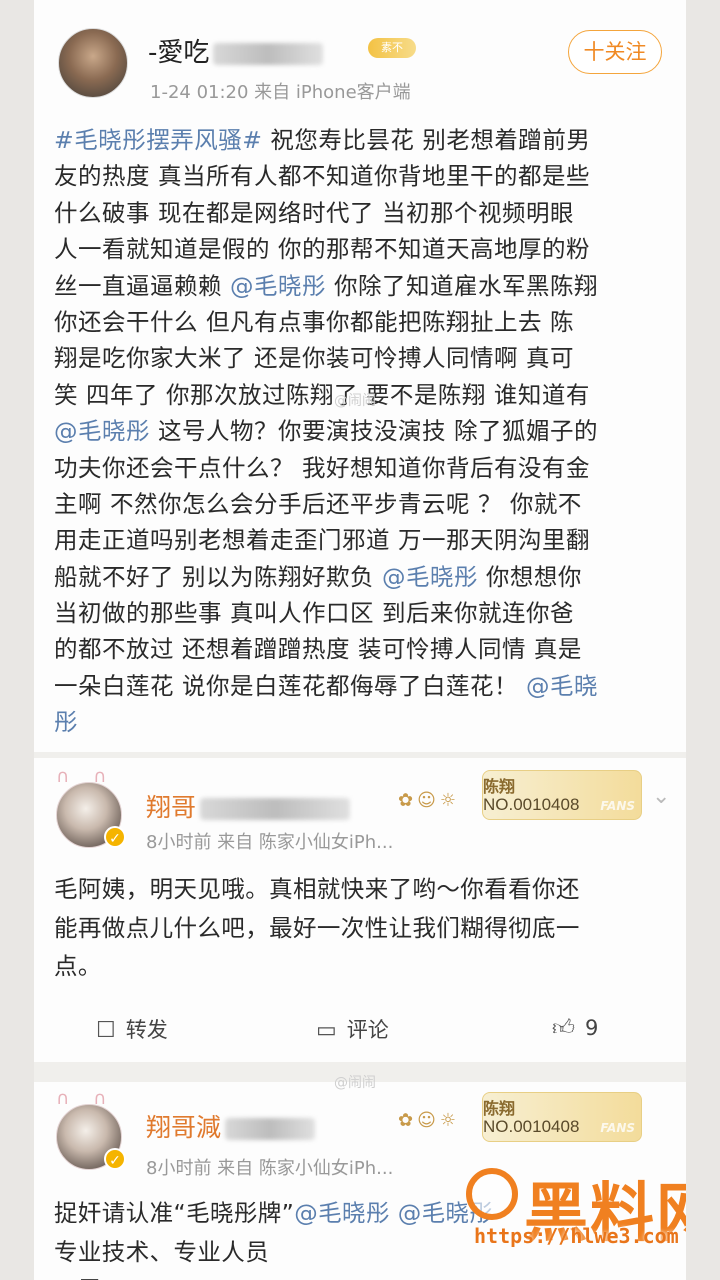  I want to click on text-segment: 只需, so click(78, 1278).